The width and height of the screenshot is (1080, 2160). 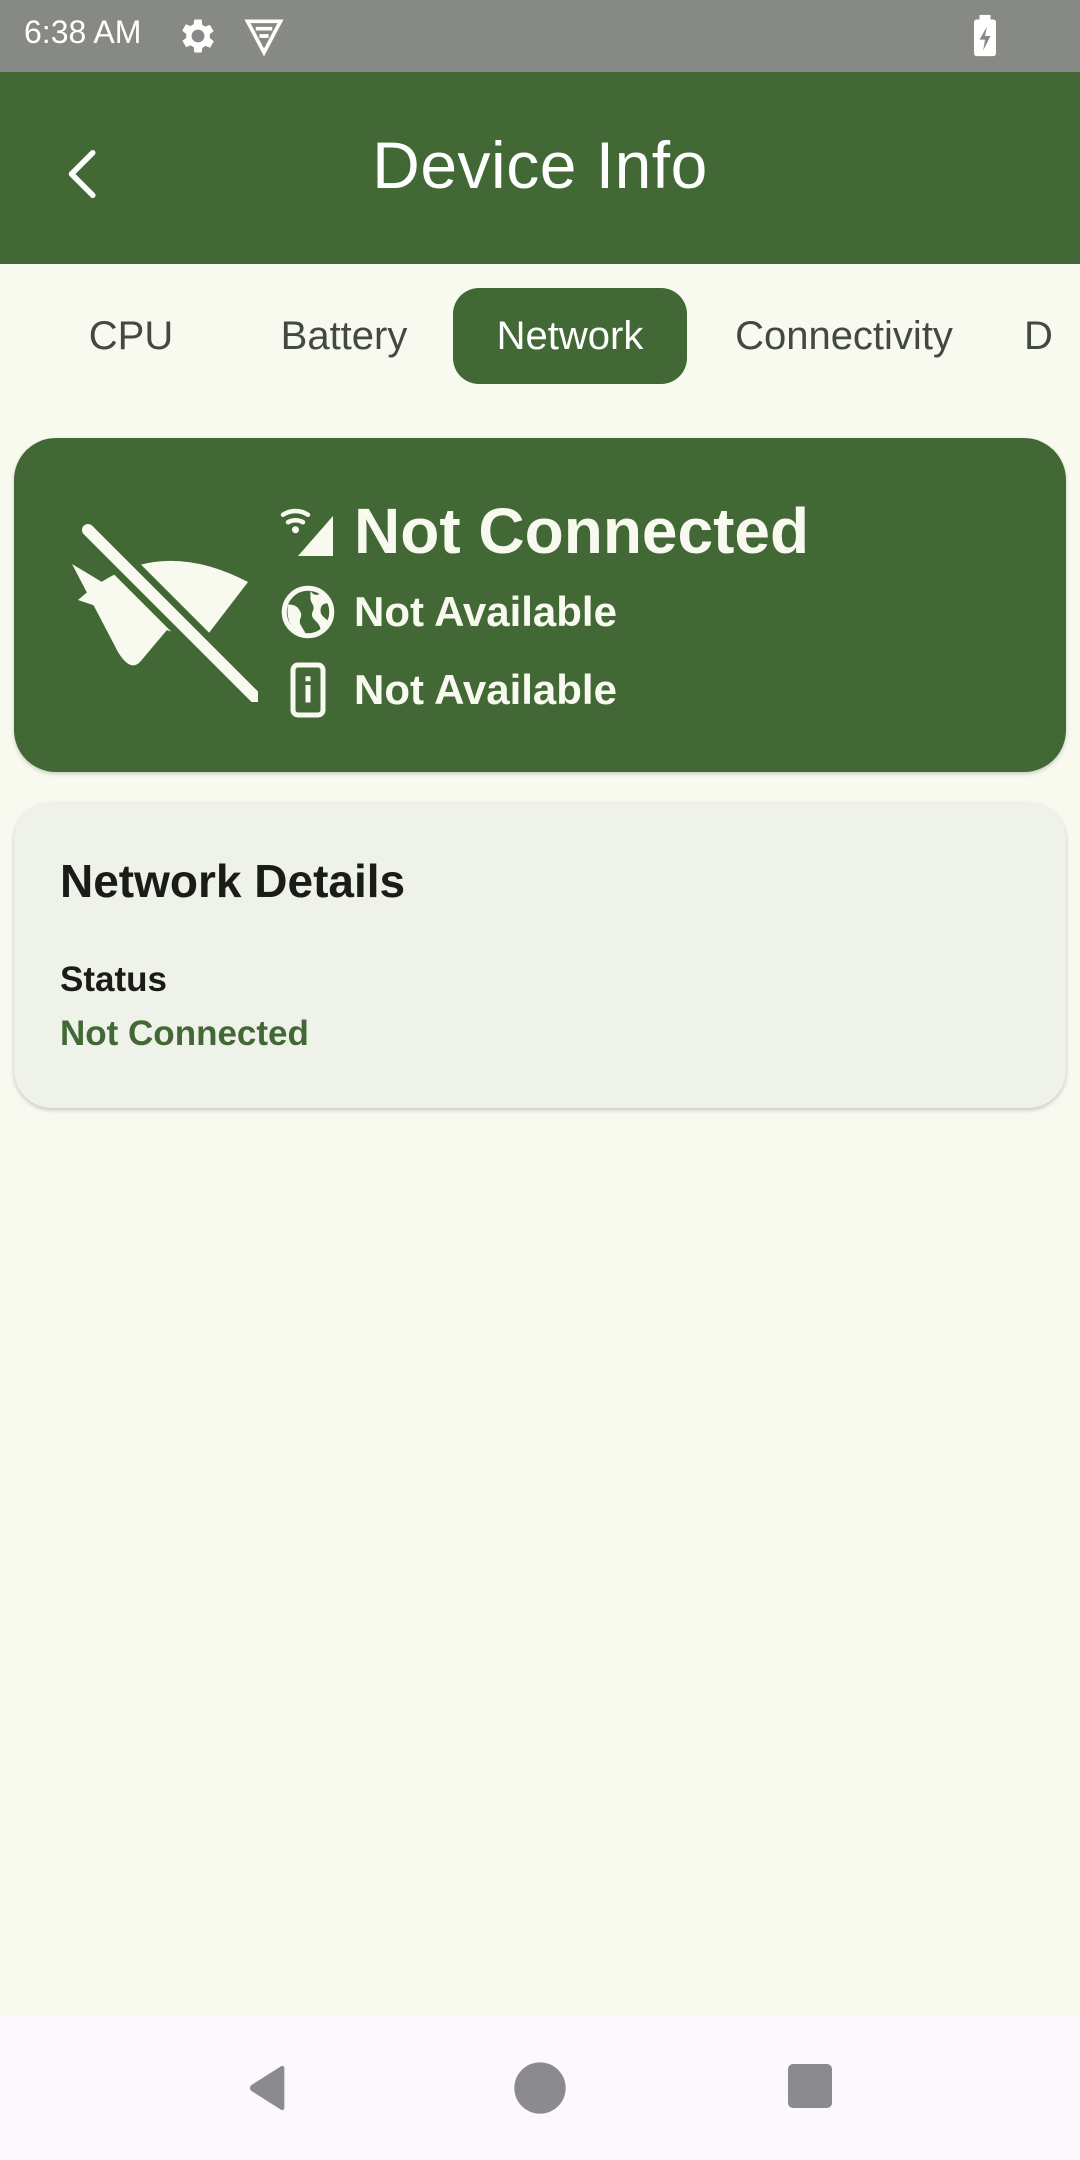 I want to click on nav-home-icon, so click(x=540, y=2088).